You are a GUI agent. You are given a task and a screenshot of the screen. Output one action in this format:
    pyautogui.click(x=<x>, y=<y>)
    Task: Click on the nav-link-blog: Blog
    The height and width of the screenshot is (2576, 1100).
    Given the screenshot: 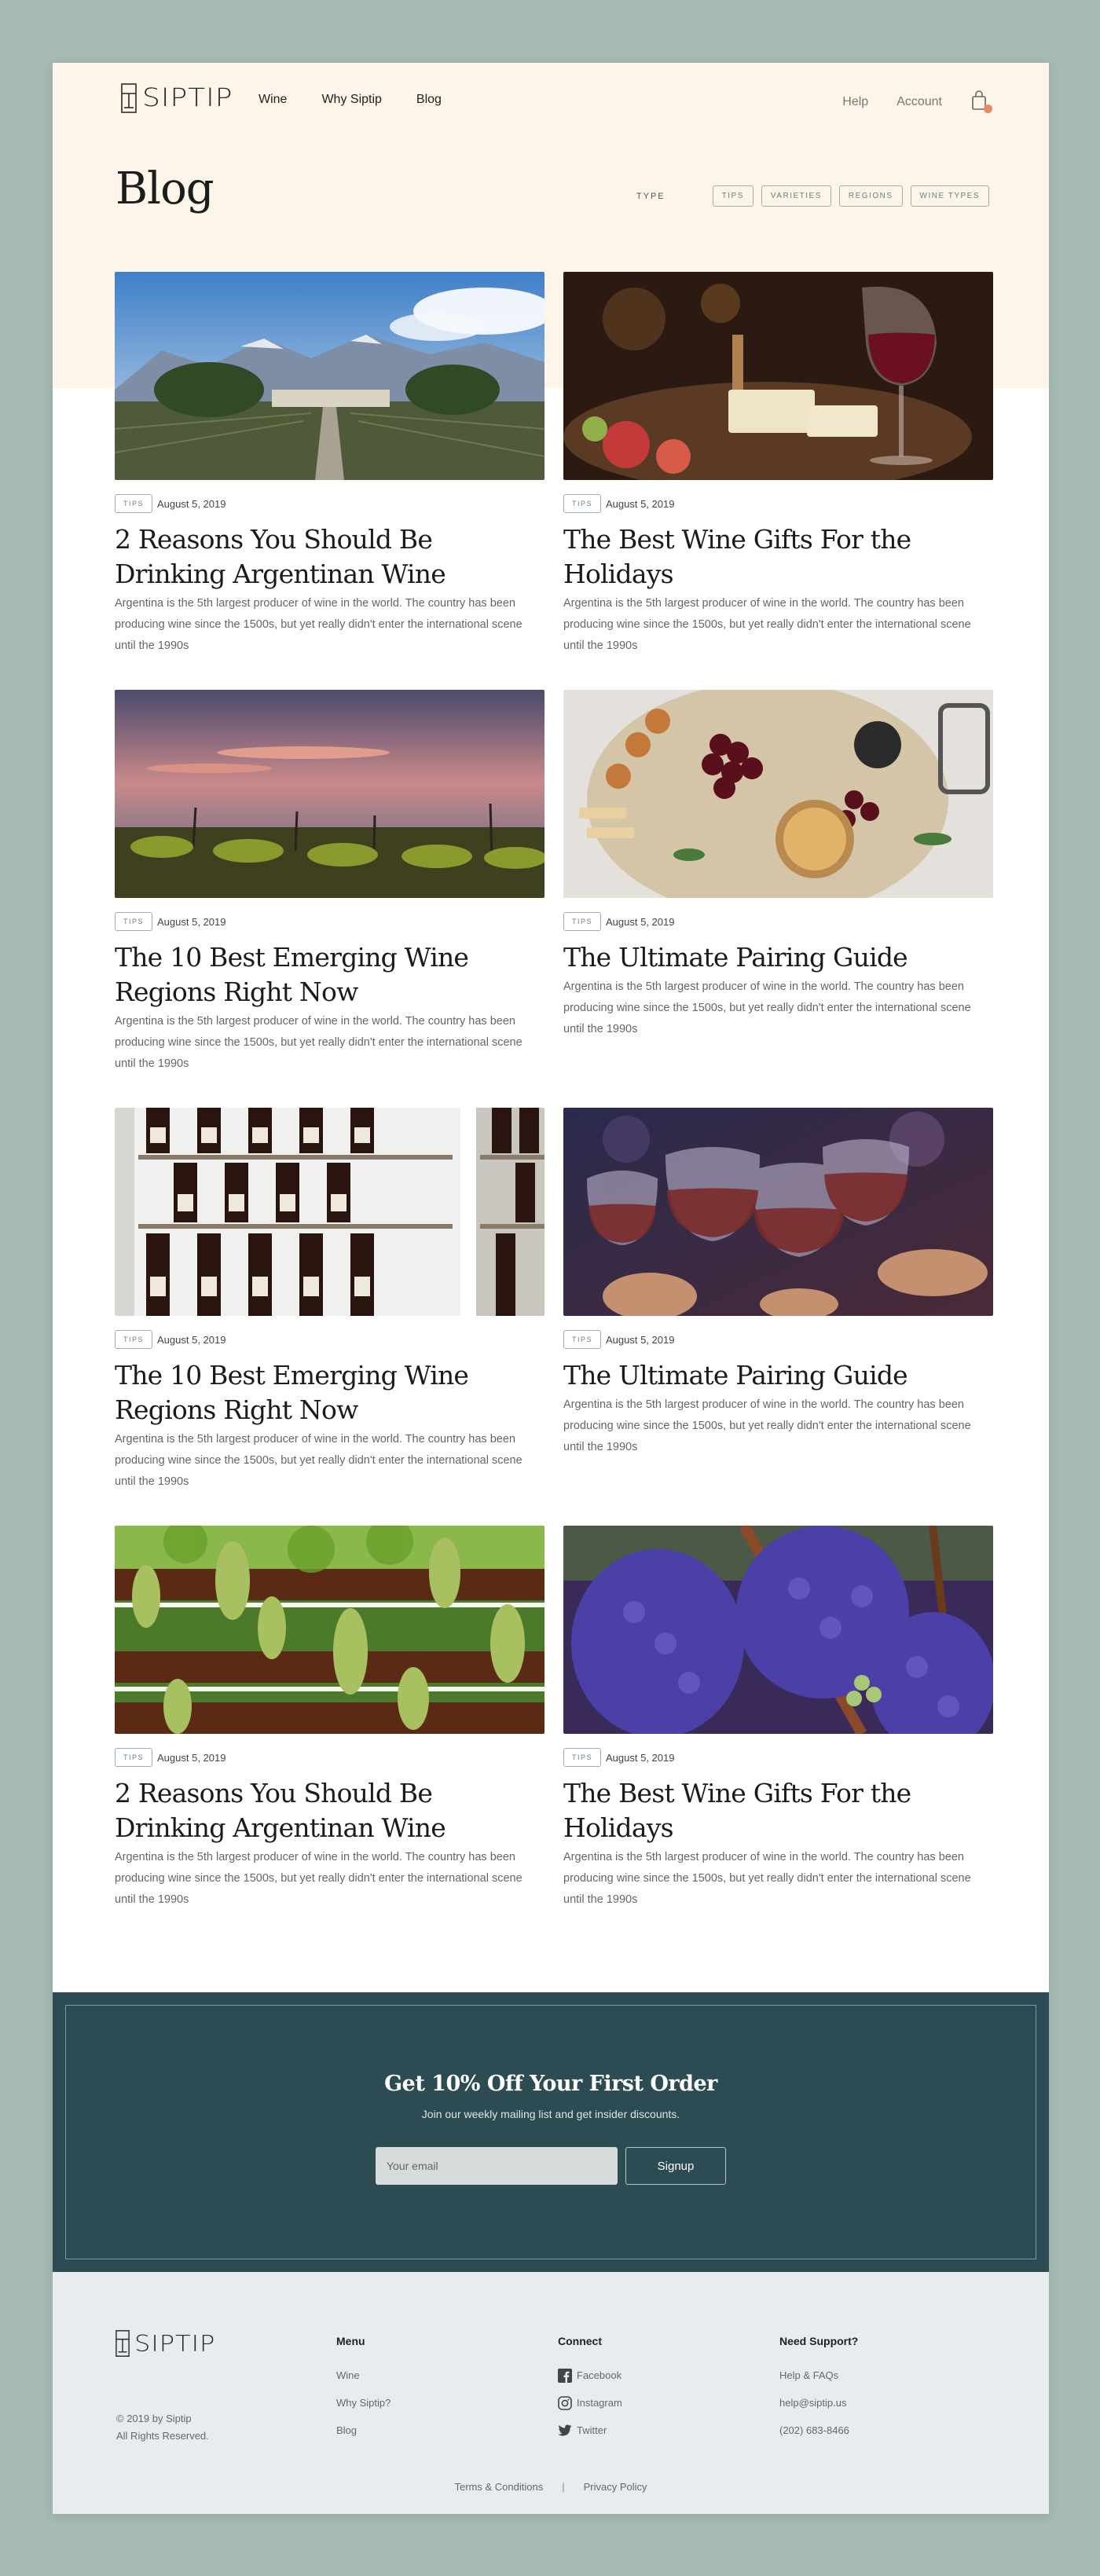 What is the action you would take?
    pyautogui.click(x=429, y=100)
    